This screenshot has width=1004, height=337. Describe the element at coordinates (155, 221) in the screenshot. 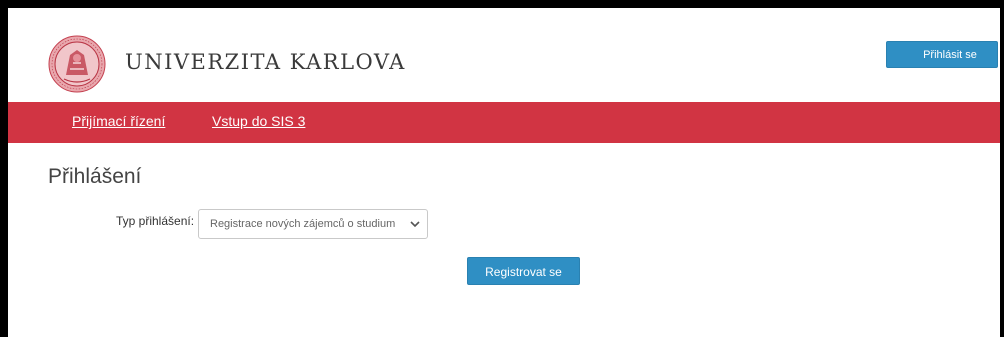

I see `login-type-label: Typ přihlášení:` at that location.